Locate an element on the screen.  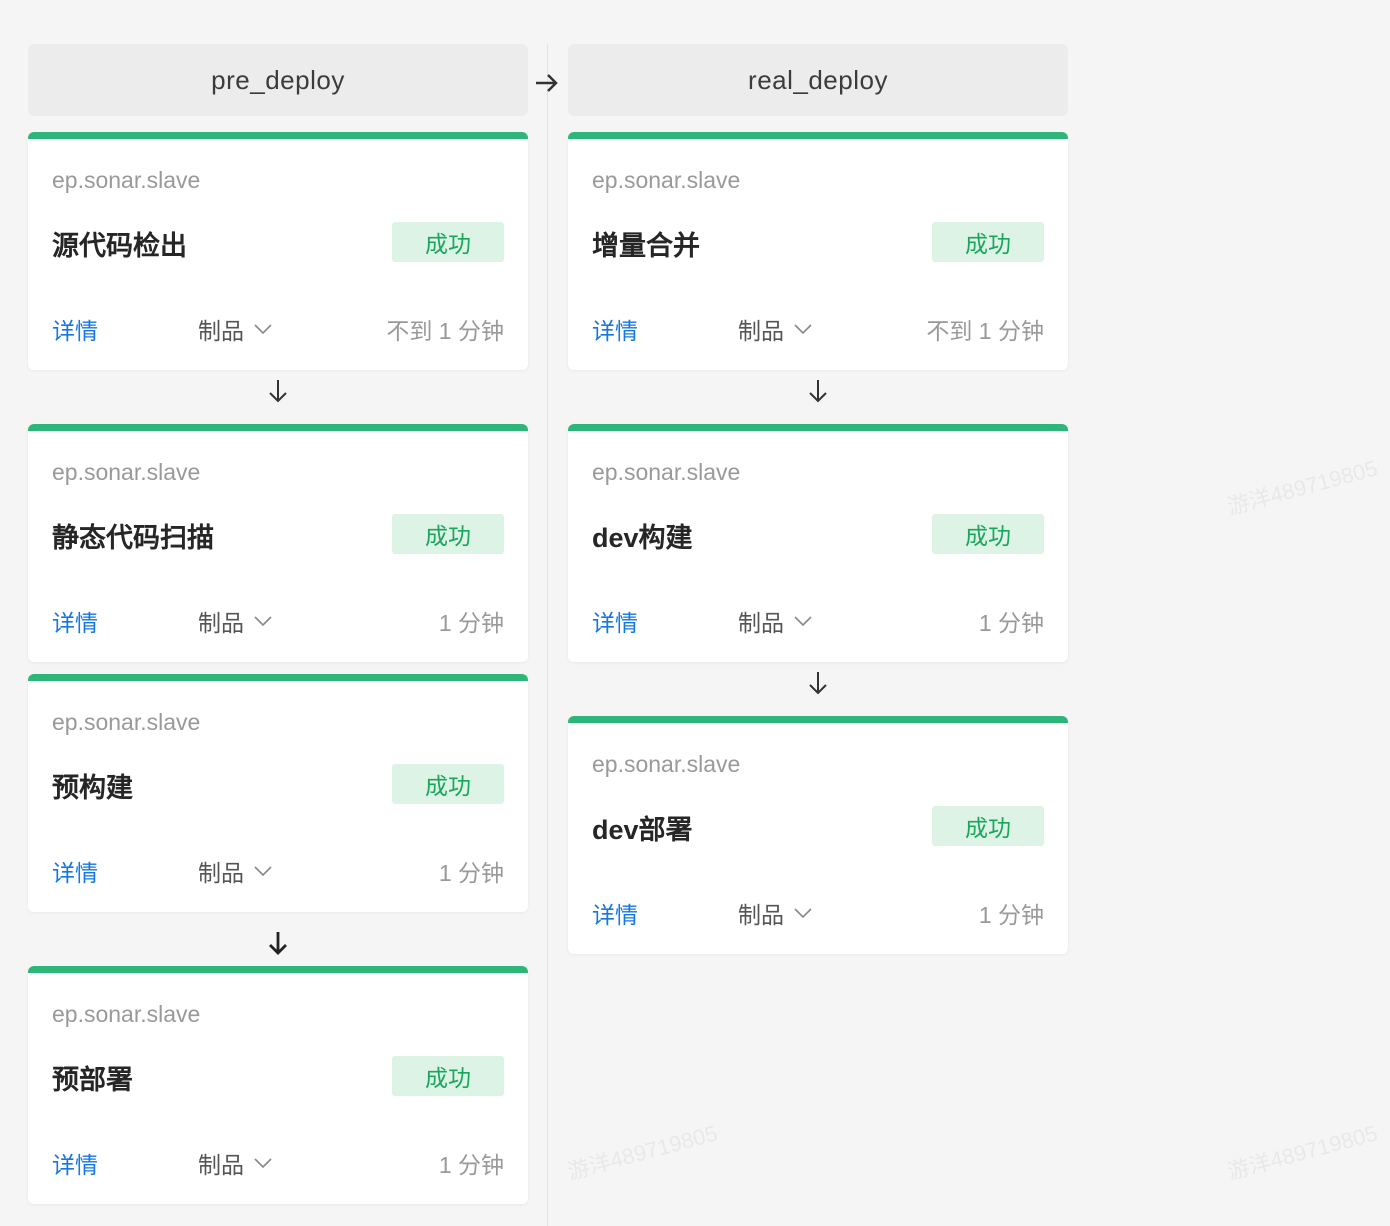
job-card: ep.sonar.slave 预部署 成功 详情 制品 1 分钟 is located at coordinates (278, 1085).